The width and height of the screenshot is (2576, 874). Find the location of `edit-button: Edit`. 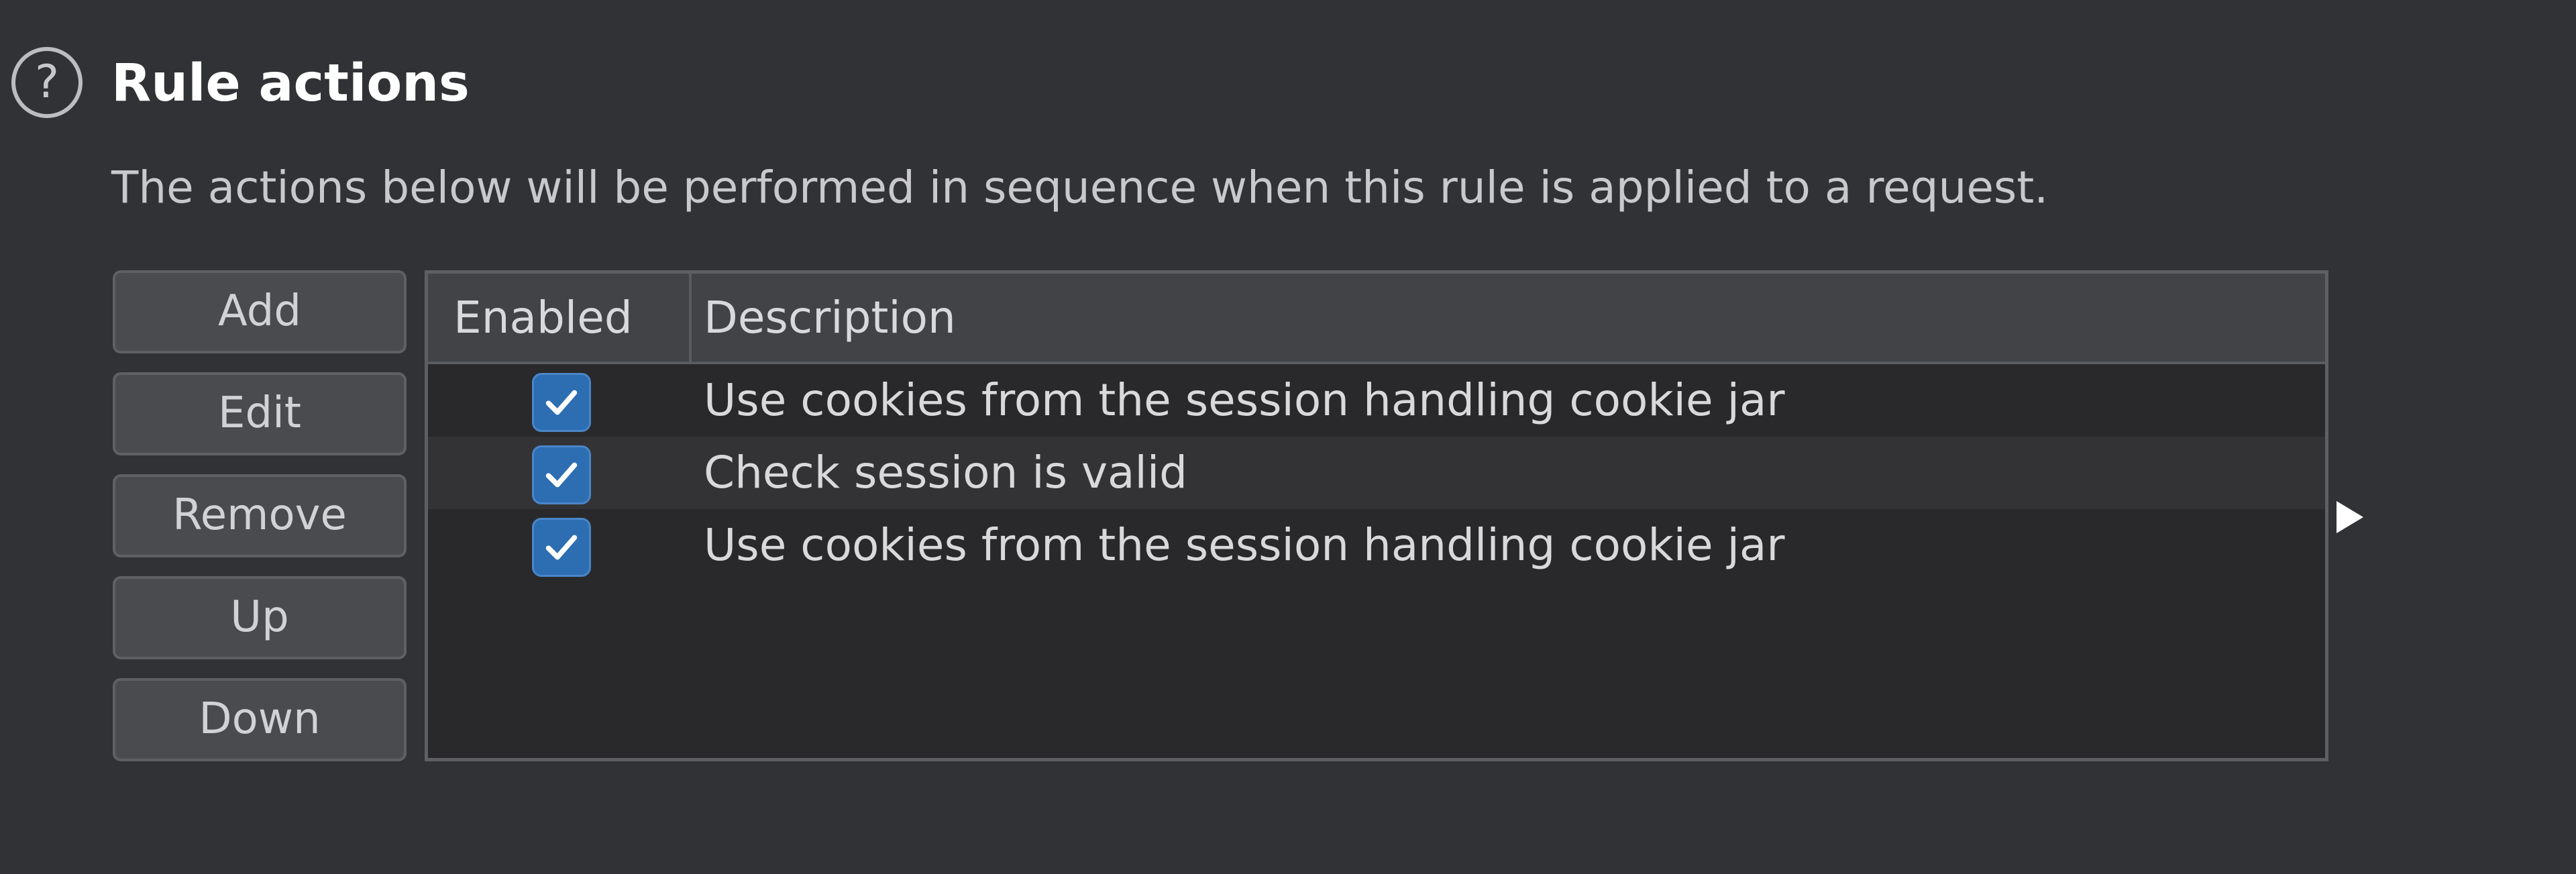

edit-button: Edit is located at coordinates (260, 413).